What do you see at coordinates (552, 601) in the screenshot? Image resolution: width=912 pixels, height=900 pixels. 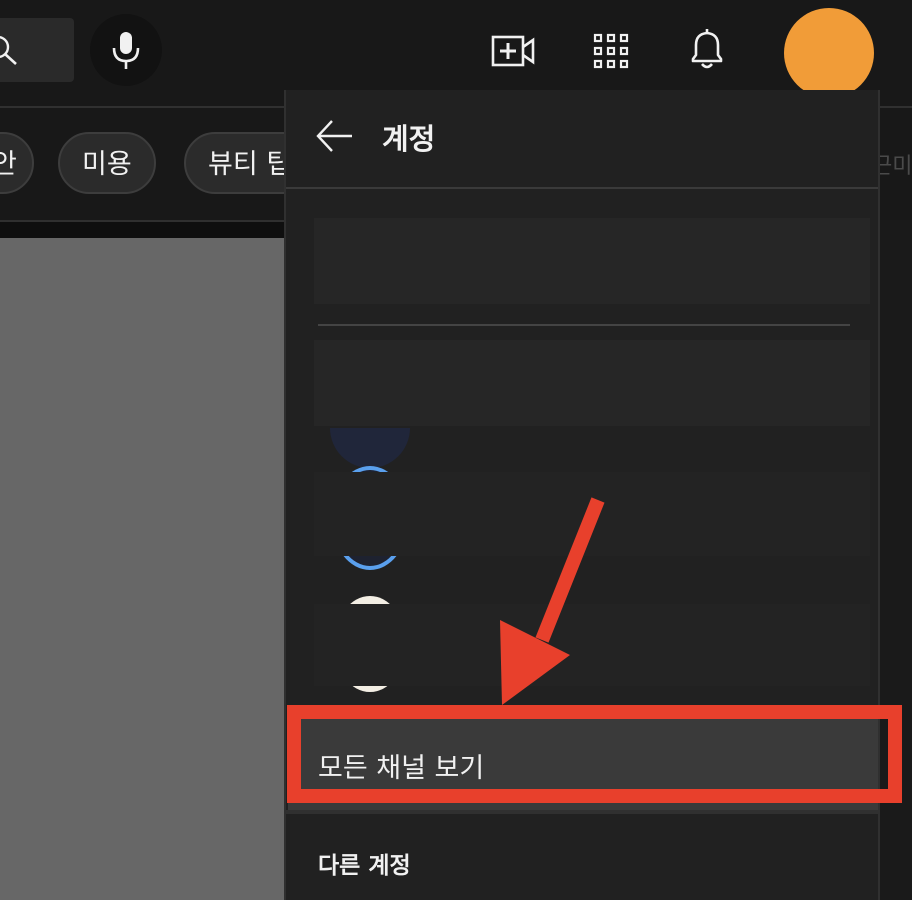 I see `annotation-arrow-icon` at bounding box center [552, 601].